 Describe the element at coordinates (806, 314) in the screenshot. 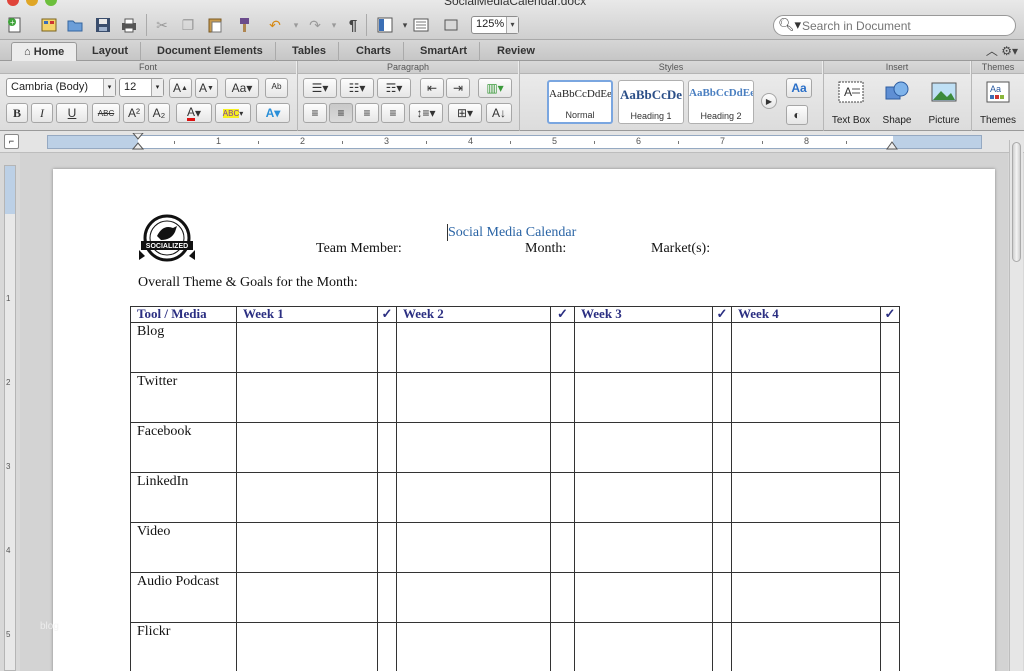

I see `header-week-4: Week 4` at that location.